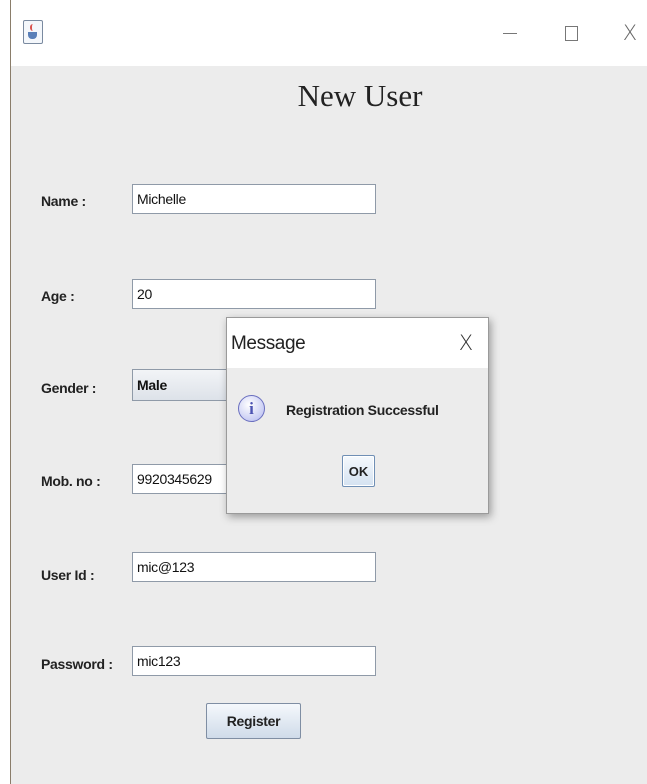 Image resolution: width=647 pixels, height=784 pixels. What do you see at coordinates (254, 661) in the screenshot?
I see `password-field` at bounding box center [254, 661].